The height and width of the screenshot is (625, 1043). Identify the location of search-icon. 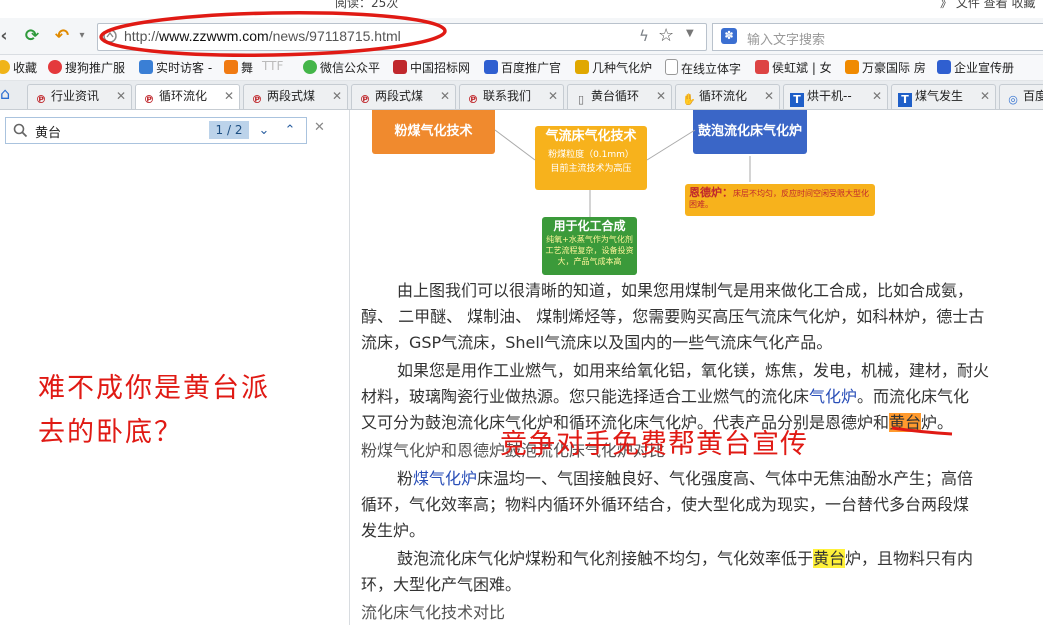
(20, 130).